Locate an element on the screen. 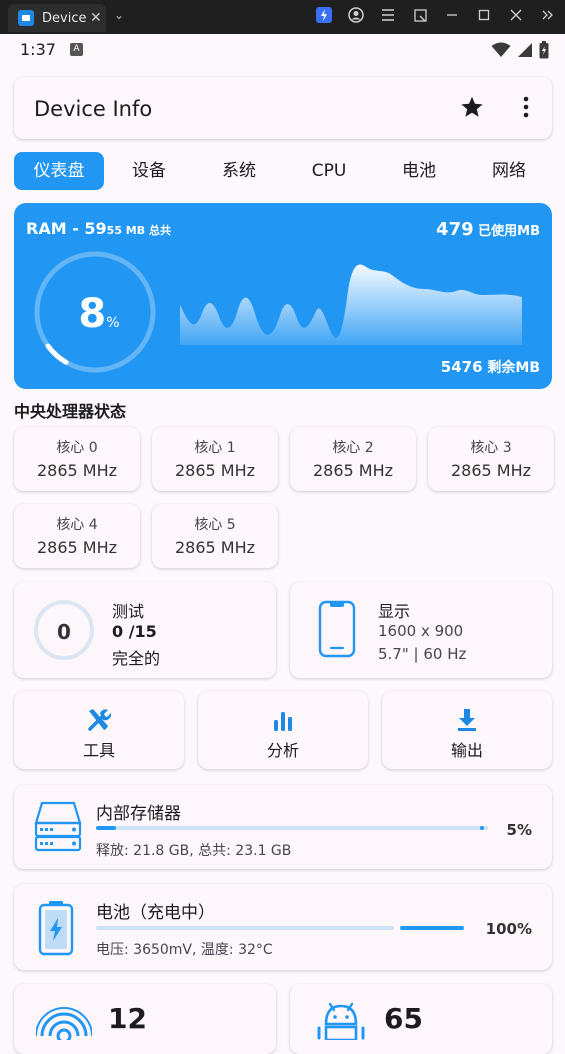  app-favicon-icon is located at coordinates (26, 18).